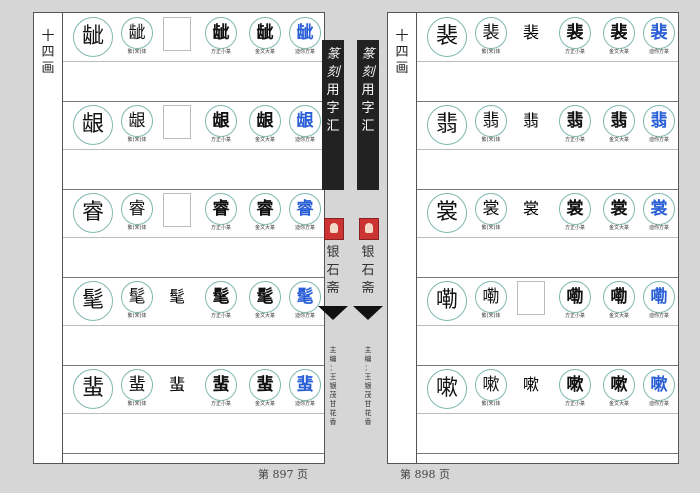  What do you see at coordinates (425, 474) in the screenshot?
I see `right-page-number: 第 898 页` at bounding box center [425, 474].